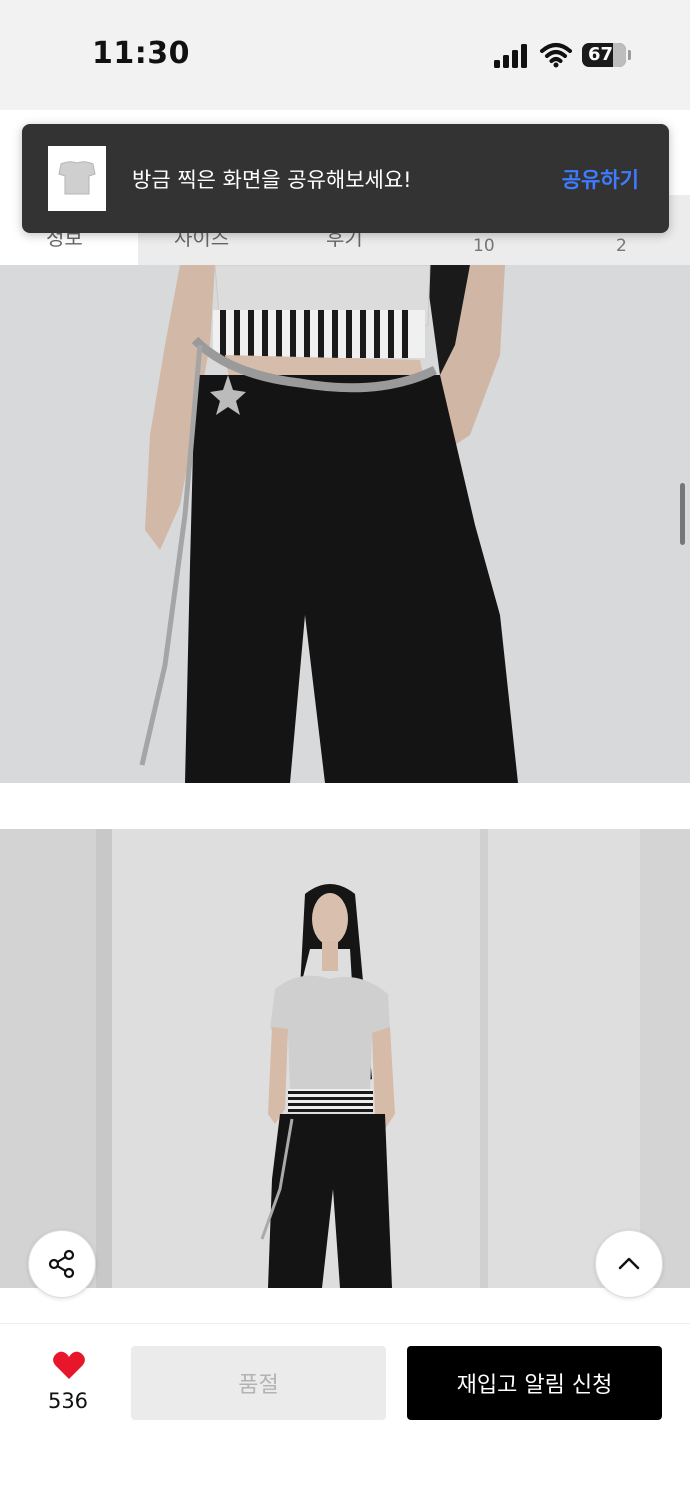 This screenshot has height=1501, width=690. I want to click on toast-message: 방금 찍은 화면을 공유해보세요!, so click(272, 180).